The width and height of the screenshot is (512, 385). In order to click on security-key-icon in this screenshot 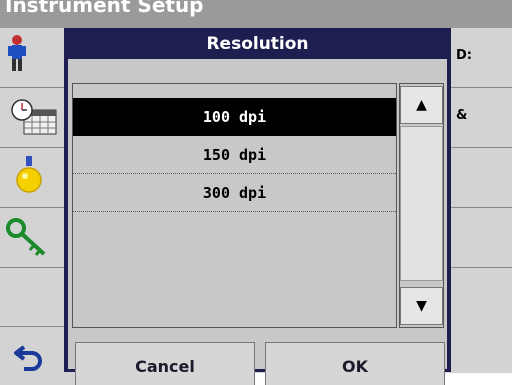, I will do `click(28, 238)`.